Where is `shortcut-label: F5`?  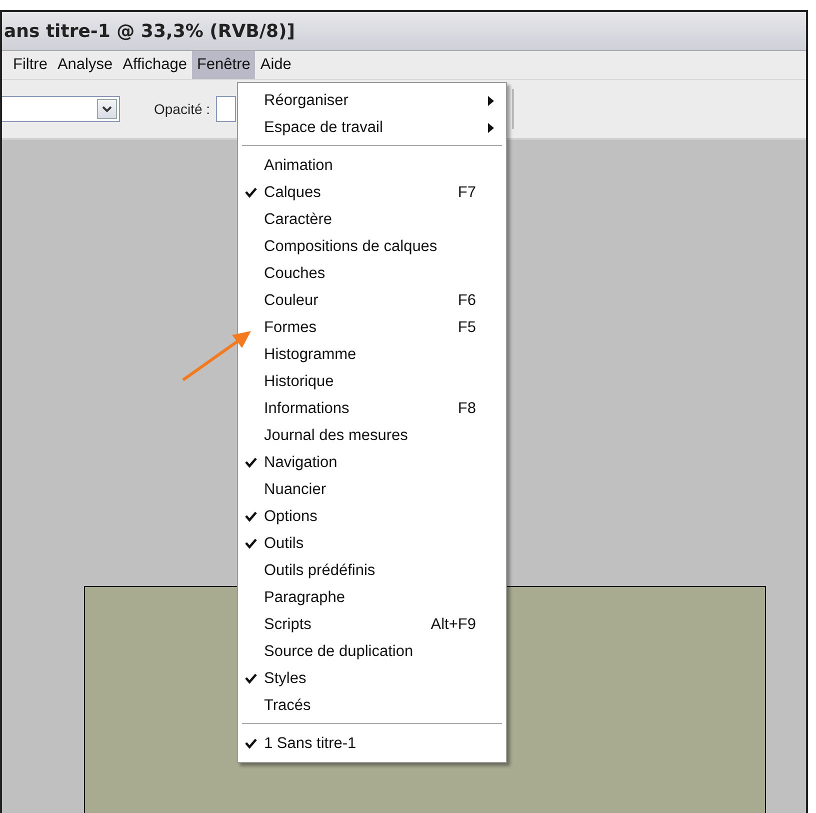
shortcut-label: F5 is located at coordinates (467, 327).